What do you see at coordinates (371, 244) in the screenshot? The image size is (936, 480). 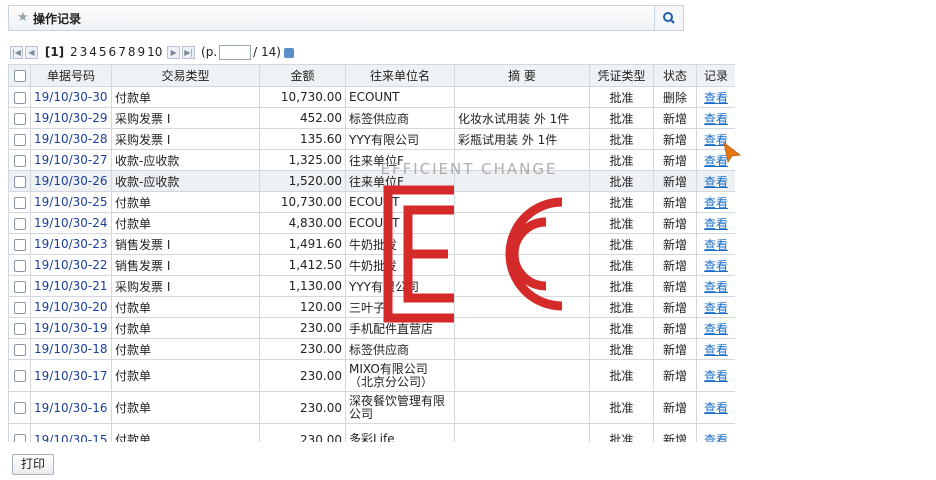 I see `table-row: 19/10/30-23 销售发票 I 1,491.60 牛奶批发 批准 新增 查看` at bounding box center [371, 244].